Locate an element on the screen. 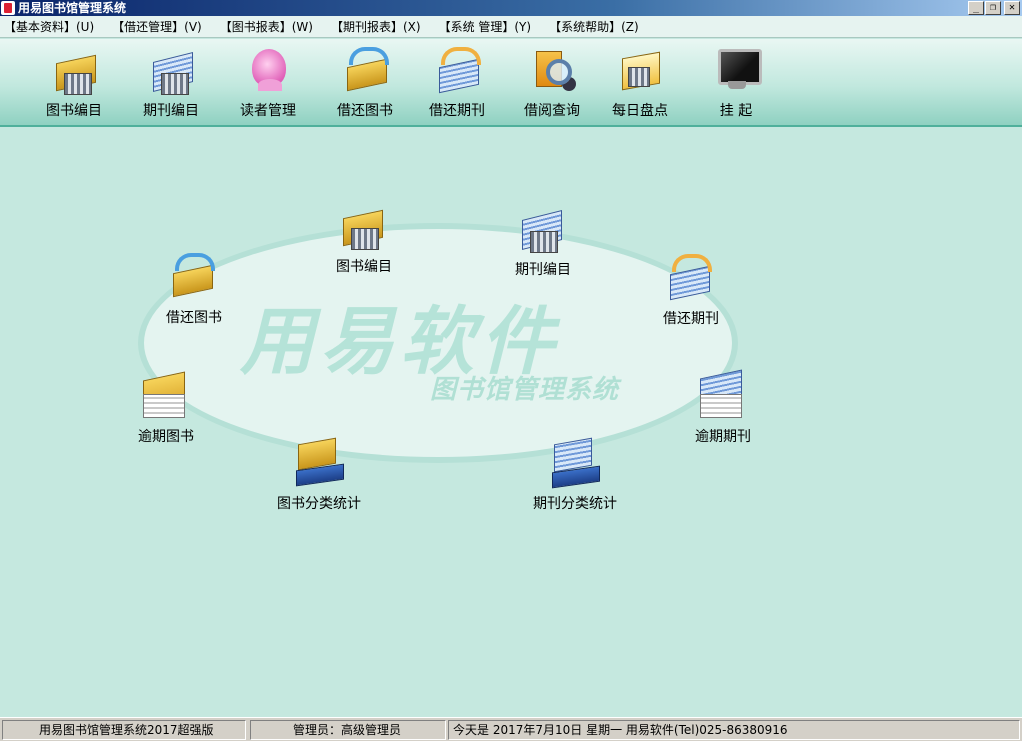 This screenshot has height=741, width=1022. status-product: 用易图书馆管理系统2017超强版 is located at coordinates (124, 730).